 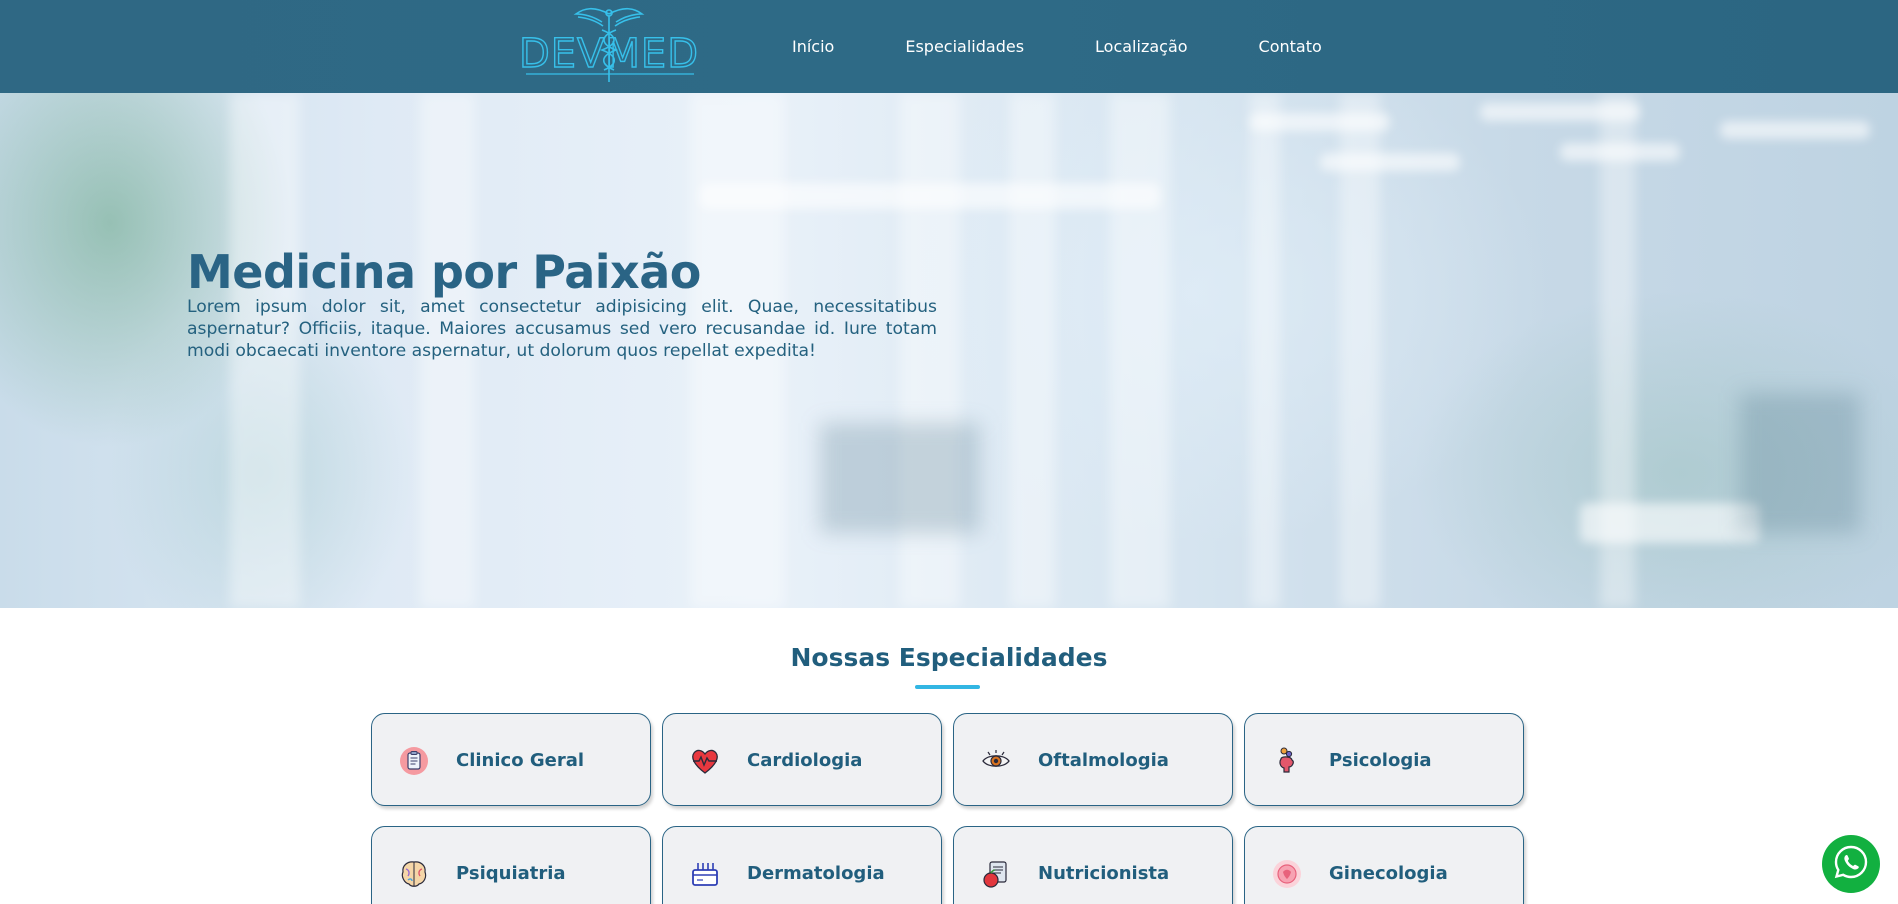 I want to click on specialty-label: Dermatologia, so click(x=816, y=873).